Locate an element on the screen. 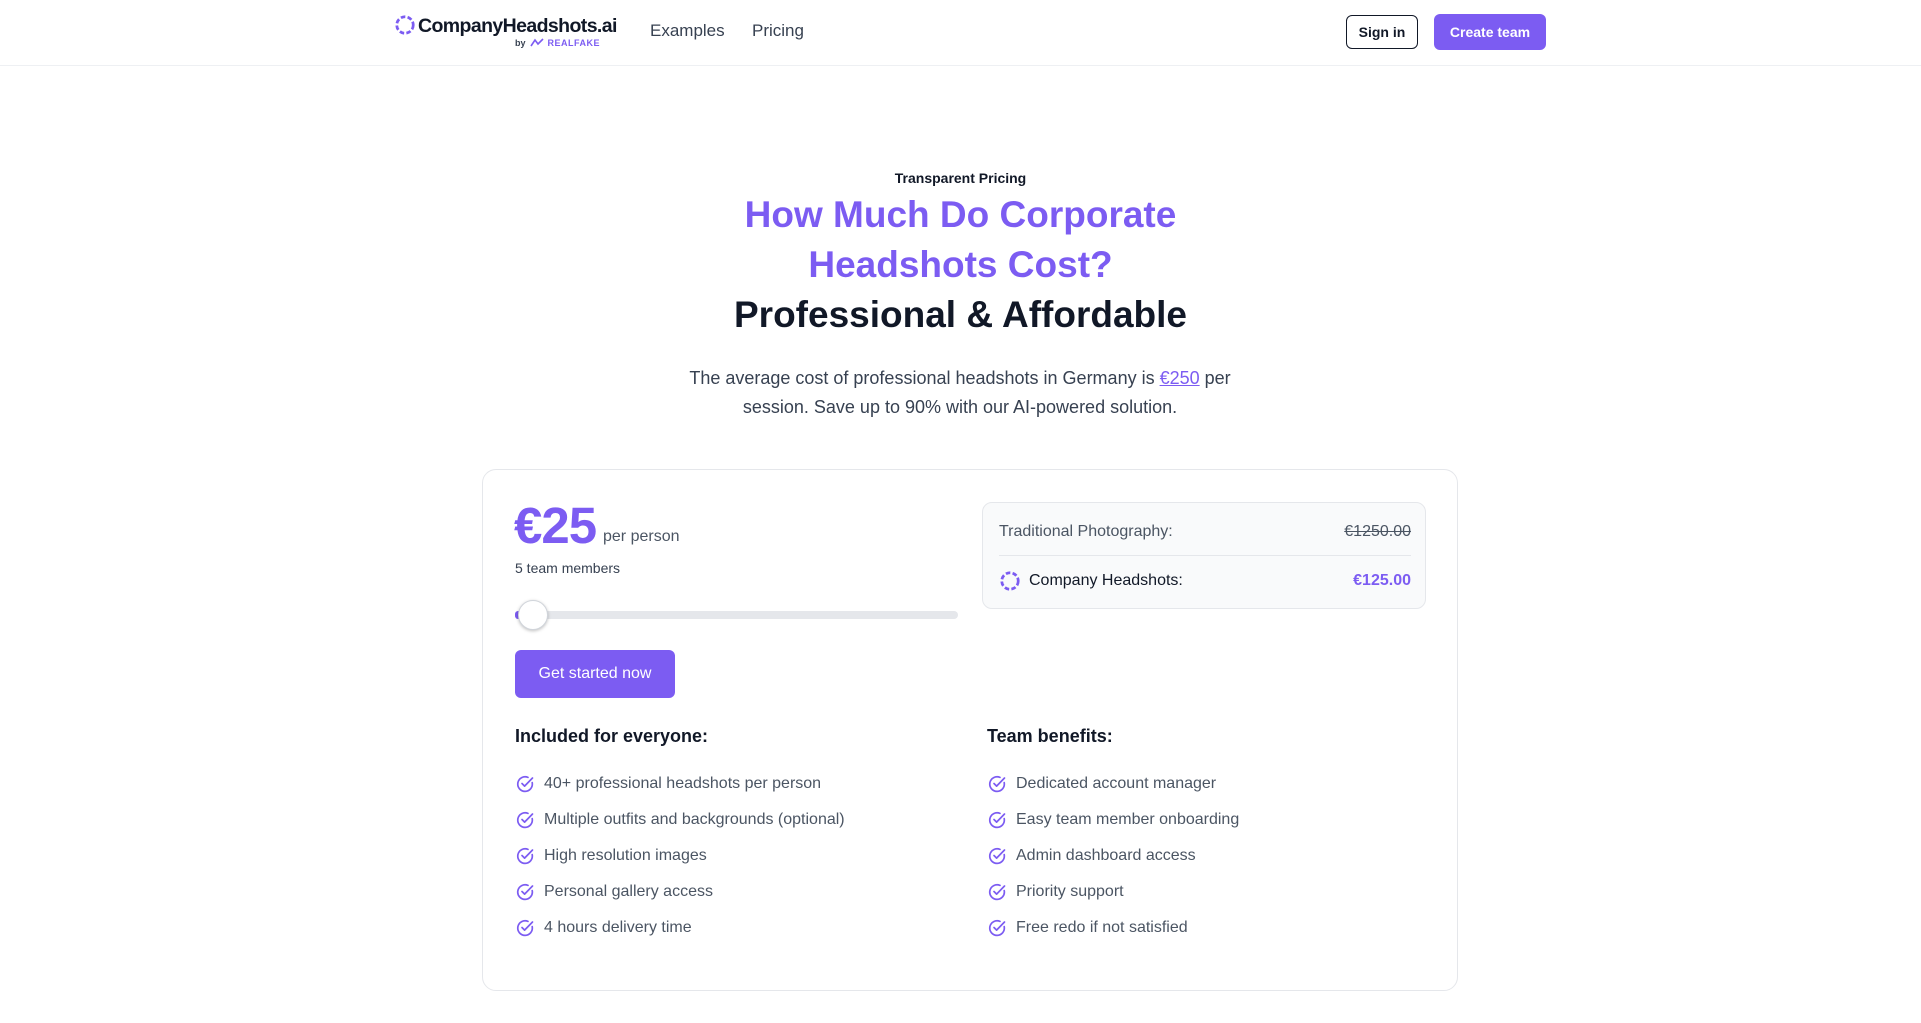 This screenshot has width=1921, height=1023. logo-brand-text: REALFAKE is located at coordinates (574, 43).